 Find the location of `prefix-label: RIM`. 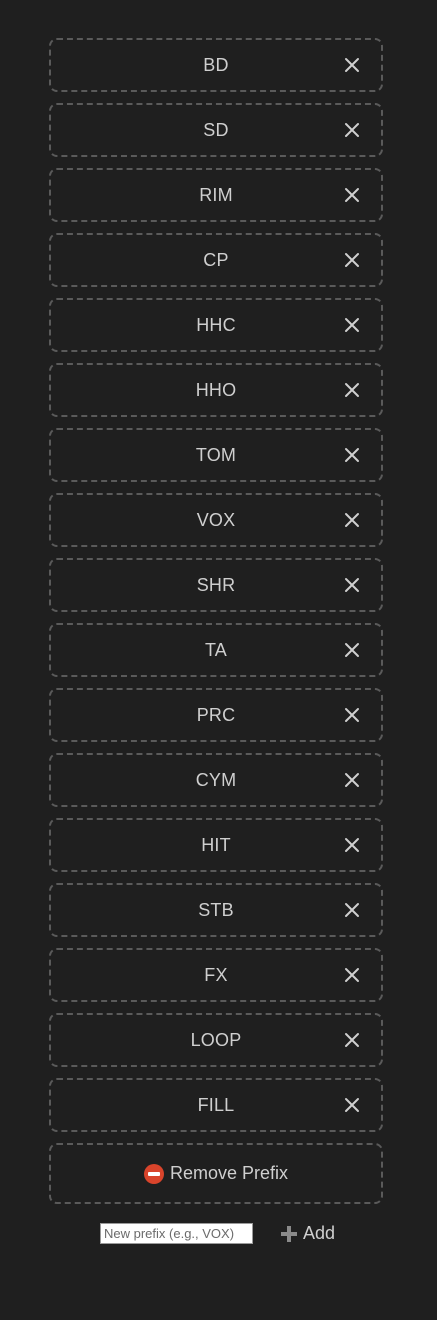

prefix-label: RIM is located at coordinates (216, 194).